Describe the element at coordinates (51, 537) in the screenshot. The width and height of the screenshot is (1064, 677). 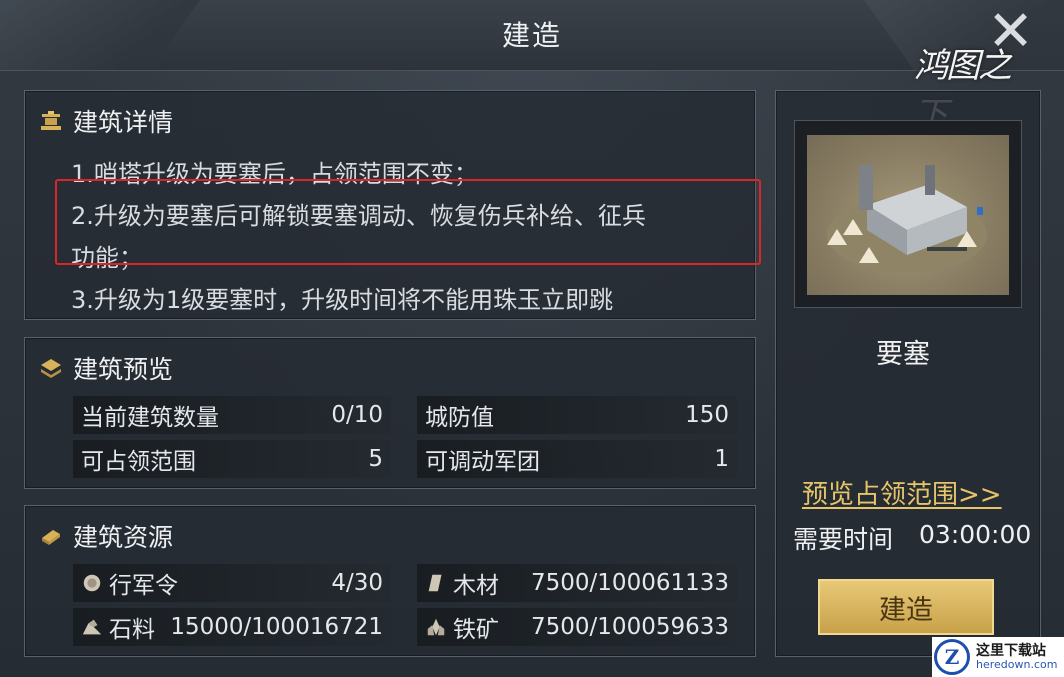
I see `resources-icon` at that location.